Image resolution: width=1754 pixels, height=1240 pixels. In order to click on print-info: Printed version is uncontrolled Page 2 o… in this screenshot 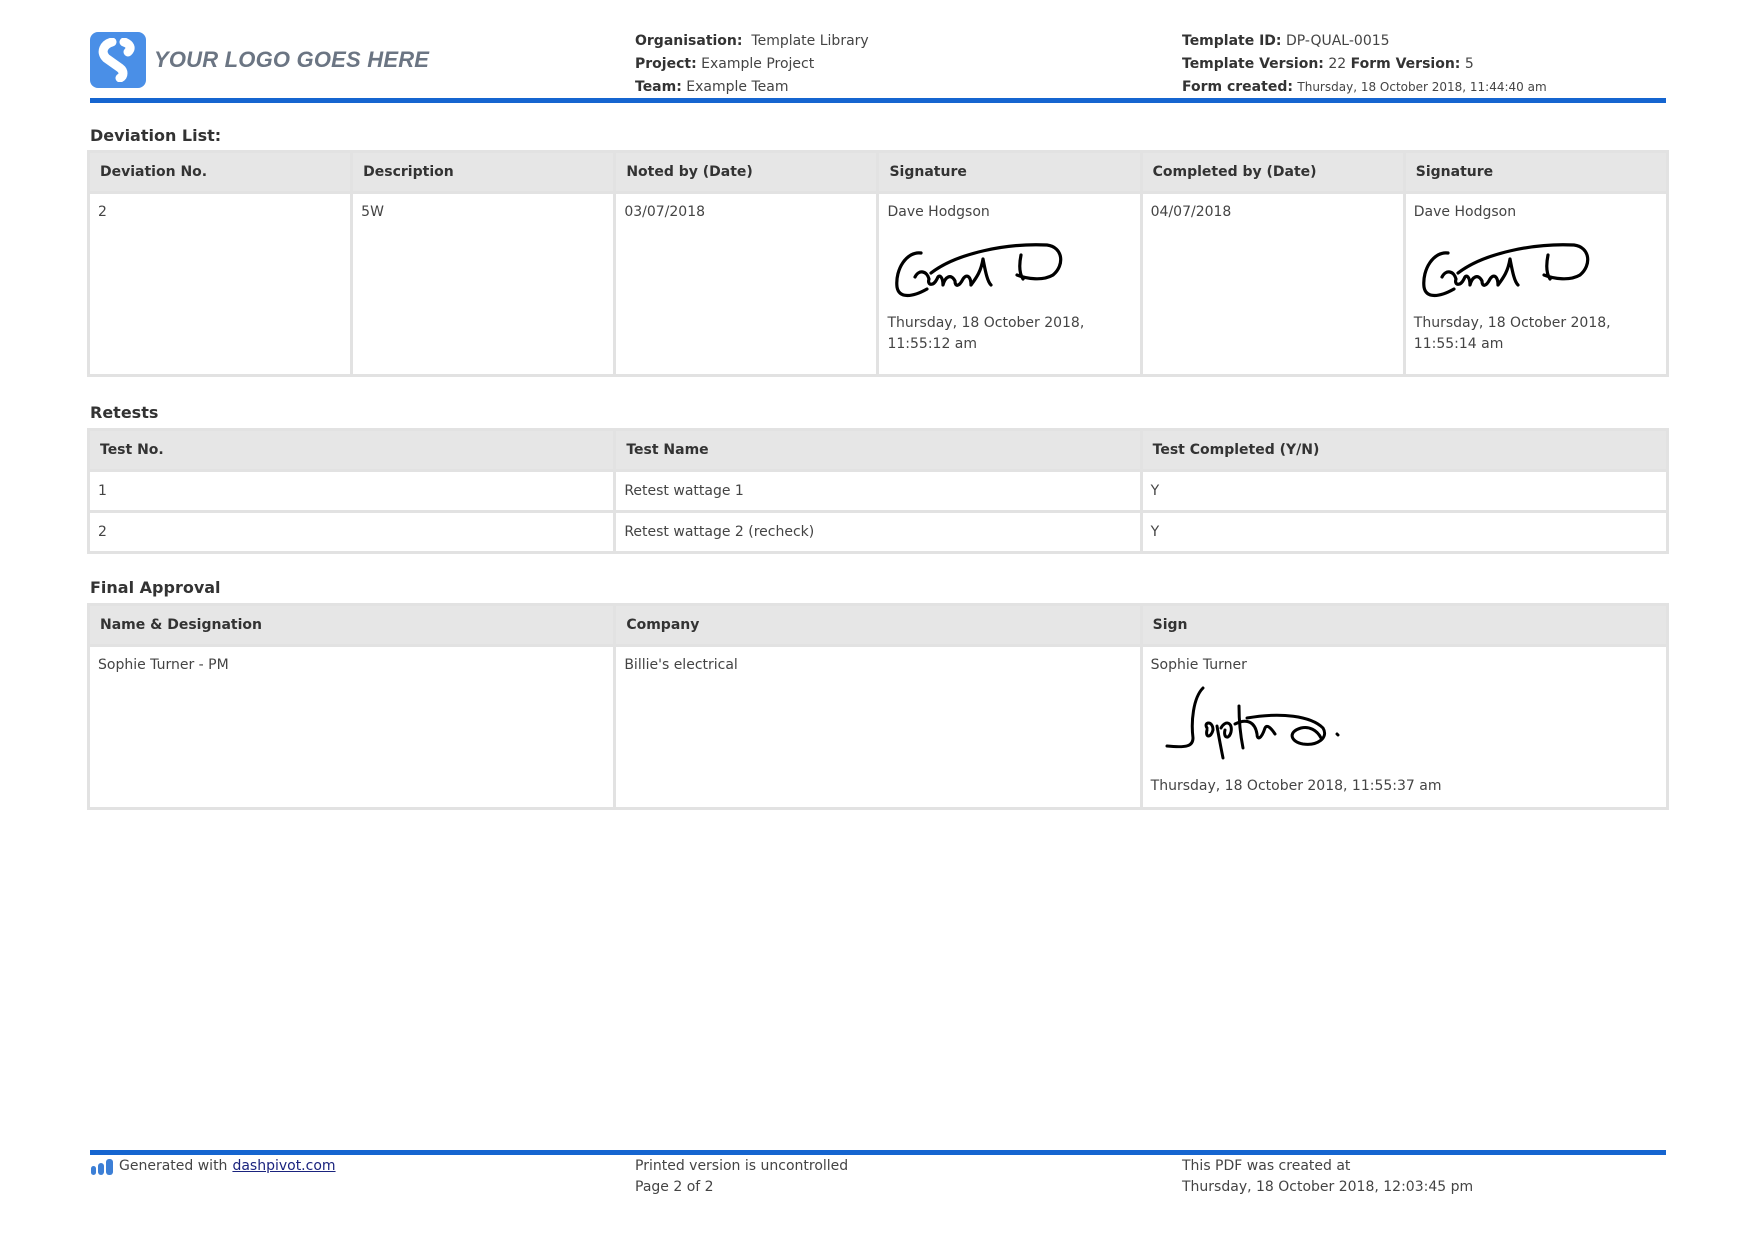, I will do `click(741, 1177)`.